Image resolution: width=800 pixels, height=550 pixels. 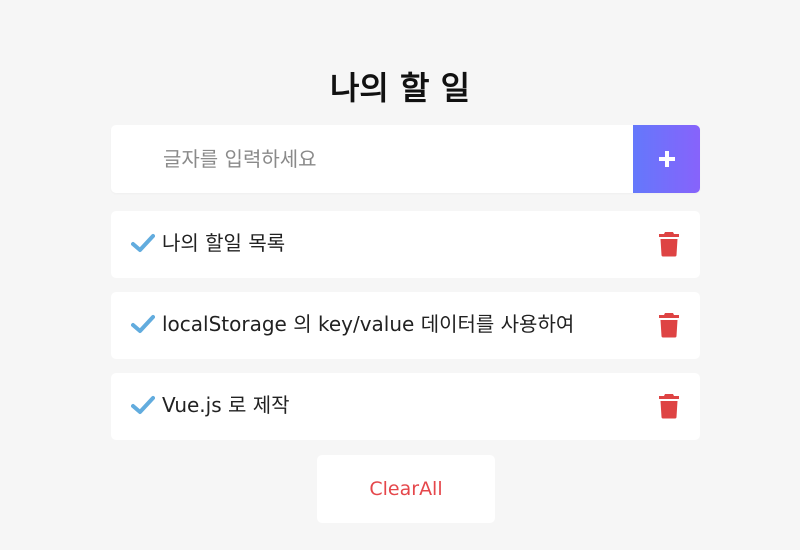 What do you see at coordinates (224, 243) in the screenshot?
I see `todo-text: 나의 할일 목록` at bounding box center [224, 243].